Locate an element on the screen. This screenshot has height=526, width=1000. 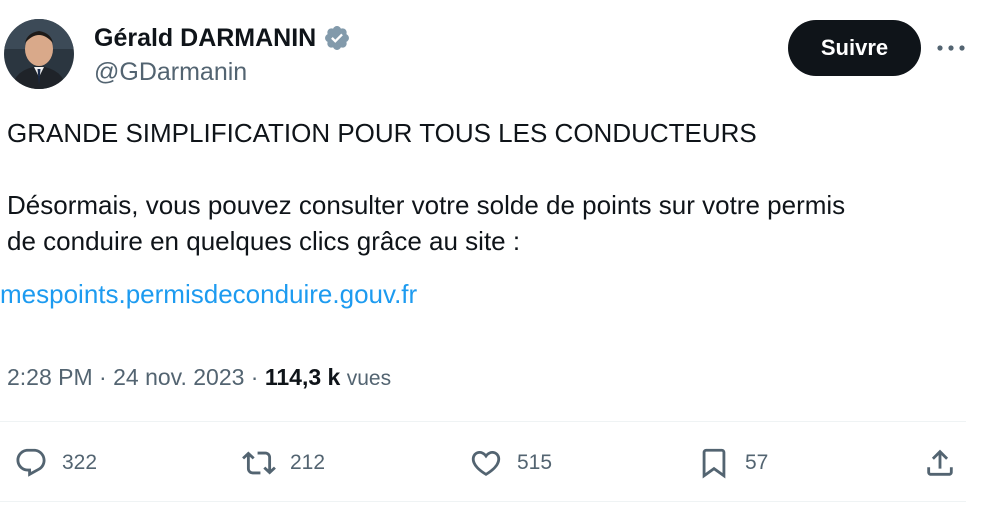
avatar-photo is located at coordinates (39, 54).